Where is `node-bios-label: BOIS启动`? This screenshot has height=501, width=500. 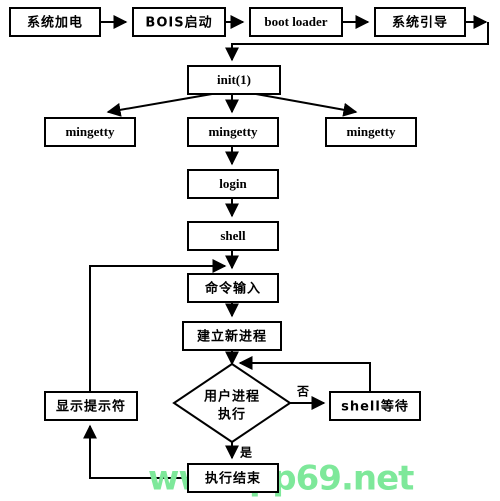
node-bios-label: BOIS启动 is located at coordinates (178, 23).